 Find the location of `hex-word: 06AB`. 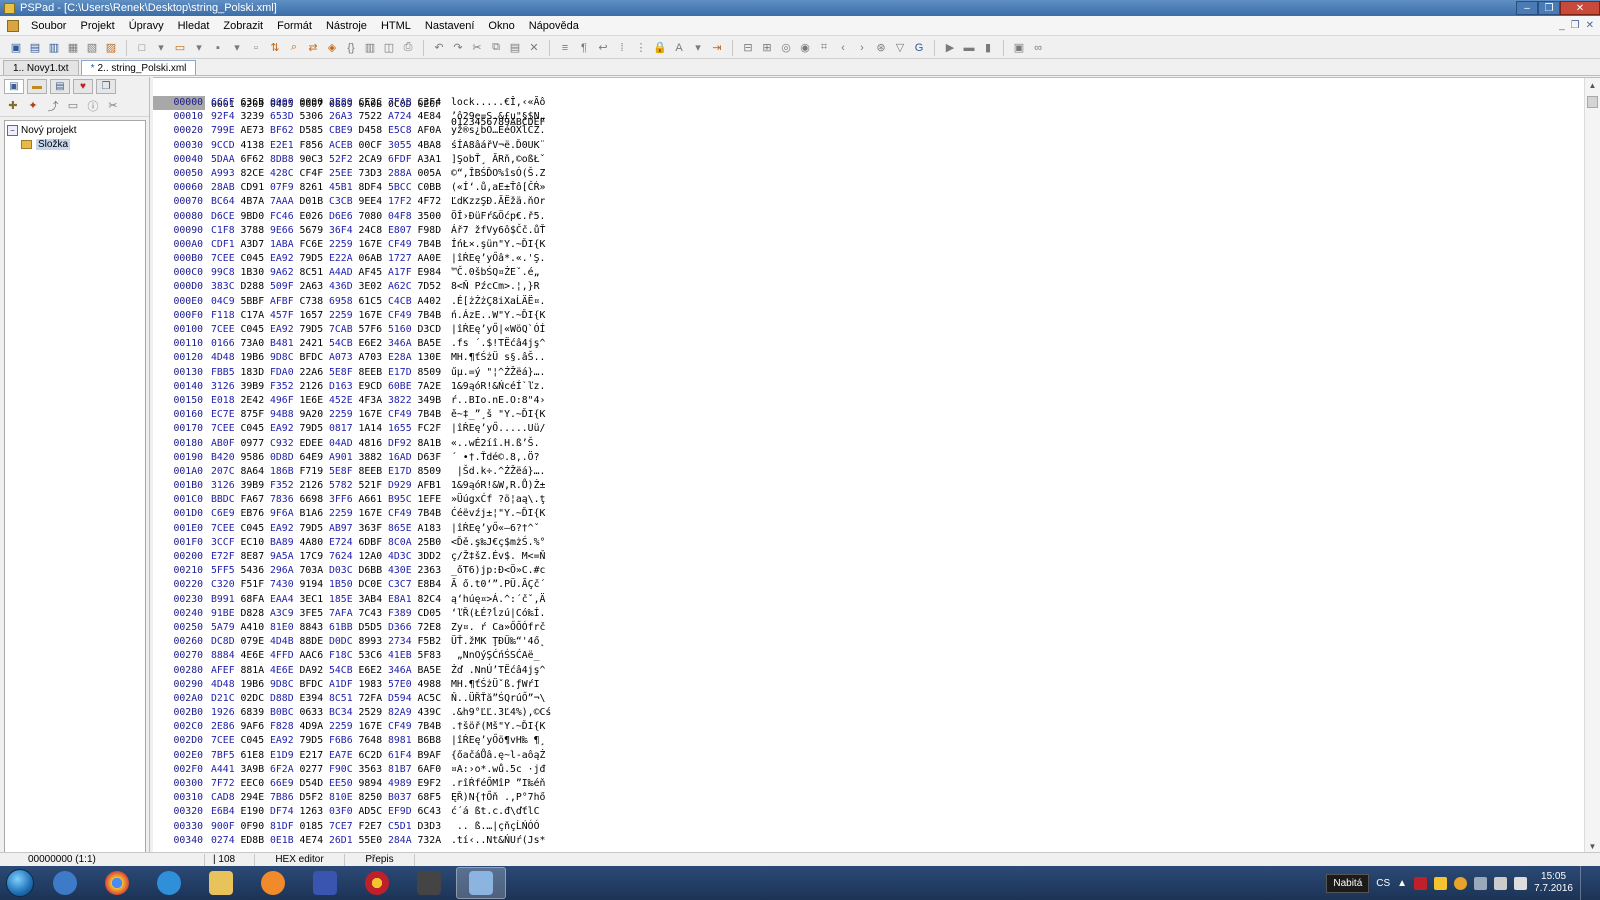

hex-word: 06AB is located at coordinates (374, 259).